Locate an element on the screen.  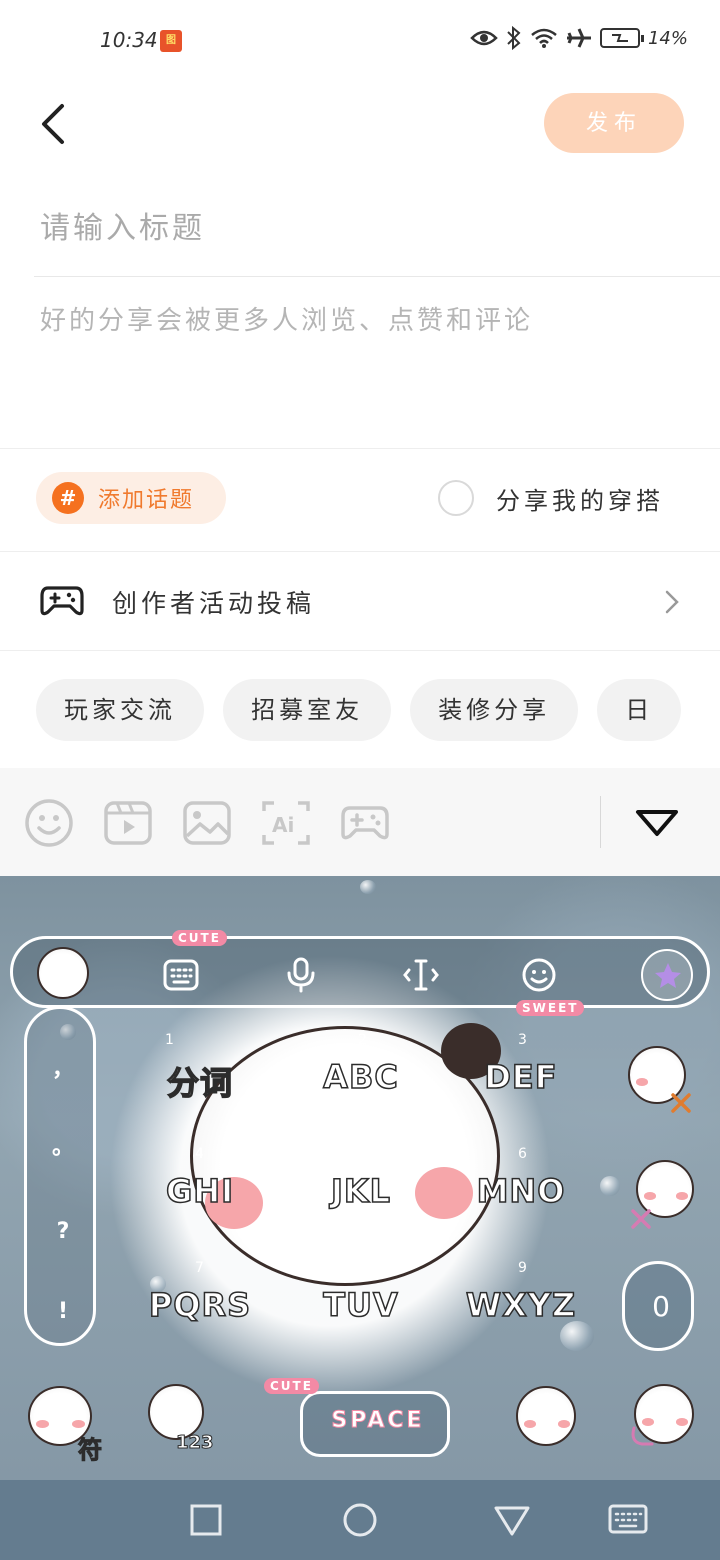
system-nav-bar is located at coordinates (360, 1520).